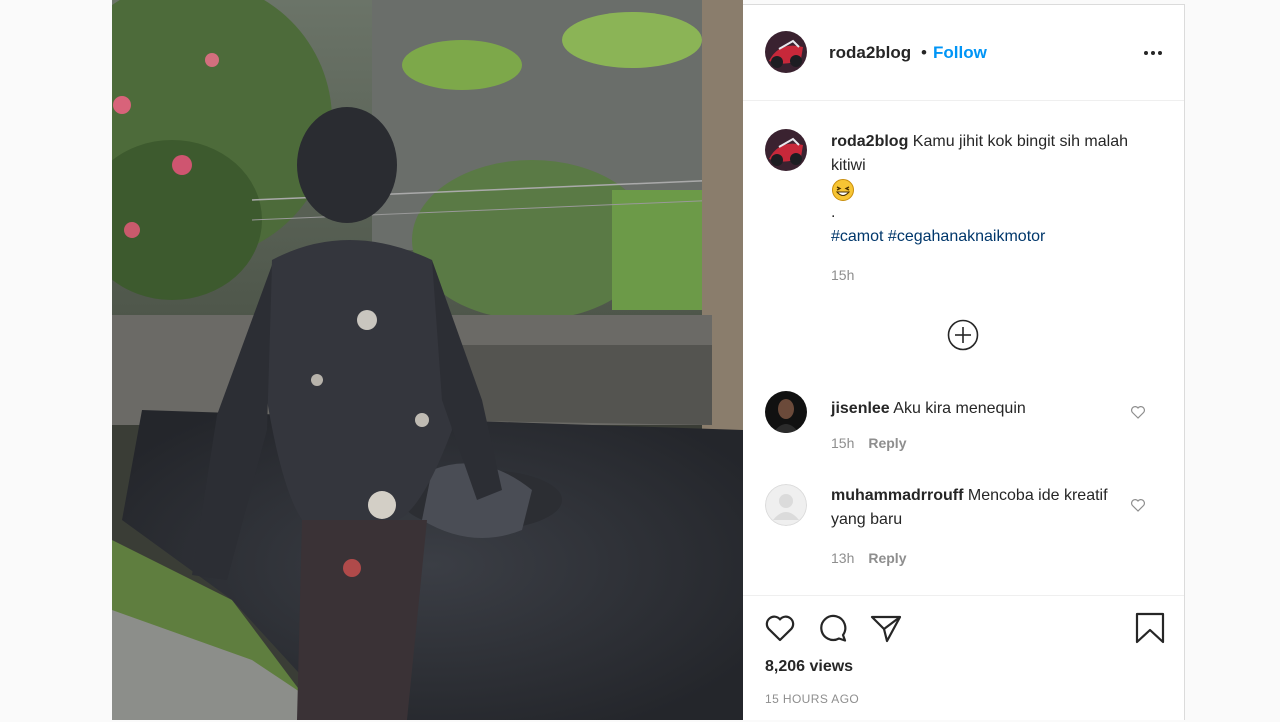  I want to click on author-username: roda2blog, so click(870, 53).